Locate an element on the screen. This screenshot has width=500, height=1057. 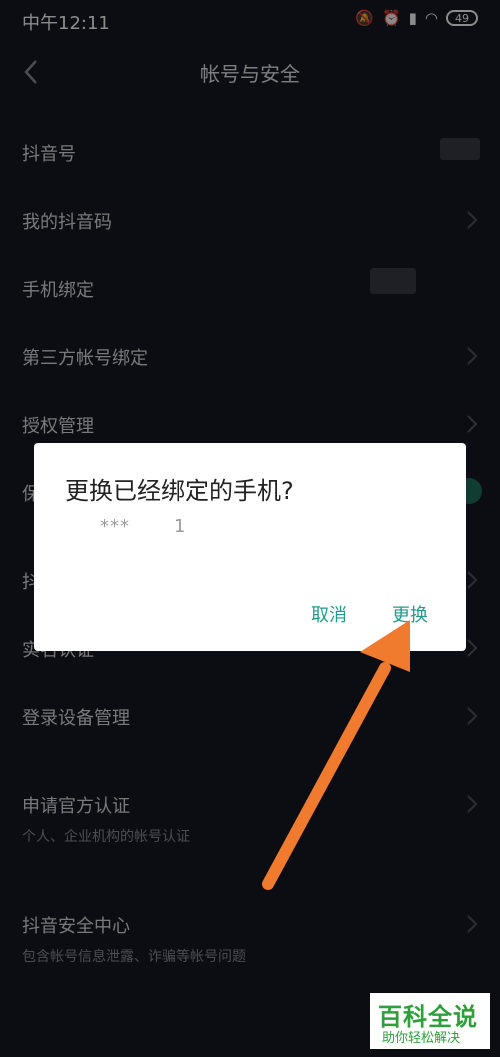
dialog-title: 更换已经绑定的手机? is located at coordinates (179, 491).